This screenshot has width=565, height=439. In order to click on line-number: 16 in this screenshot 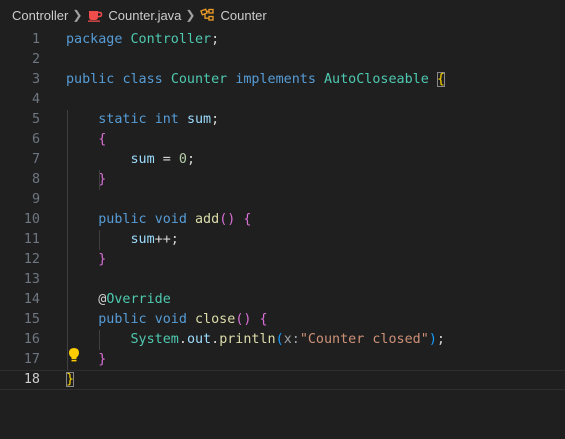, I will do `click(31, 339)`.